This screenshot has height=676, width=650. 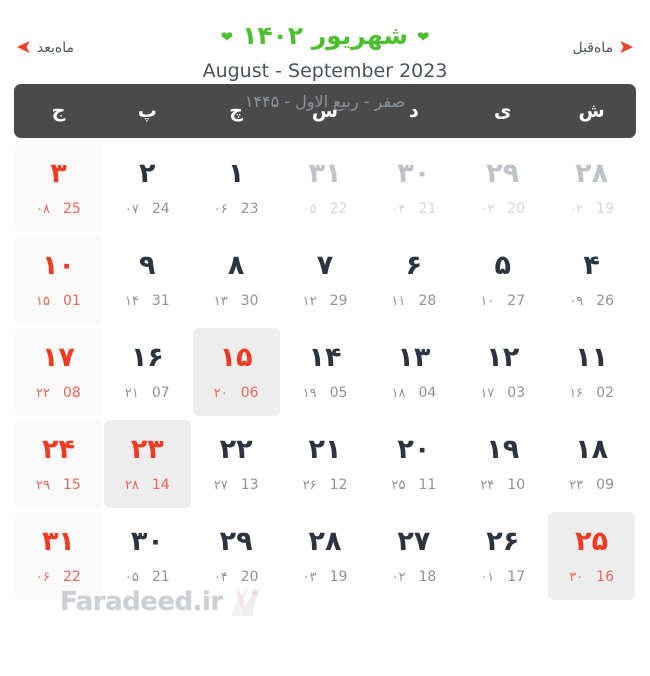 I want to click on gregorian-day-number: 22, so click(x=338, y=208).